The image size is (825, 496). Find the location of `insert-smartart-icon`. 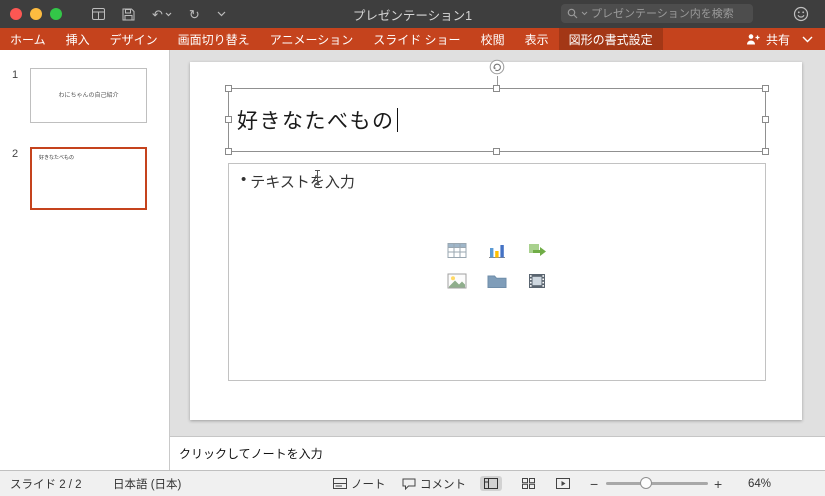

insert-smartart-icon is located at coordinates (537, 250).